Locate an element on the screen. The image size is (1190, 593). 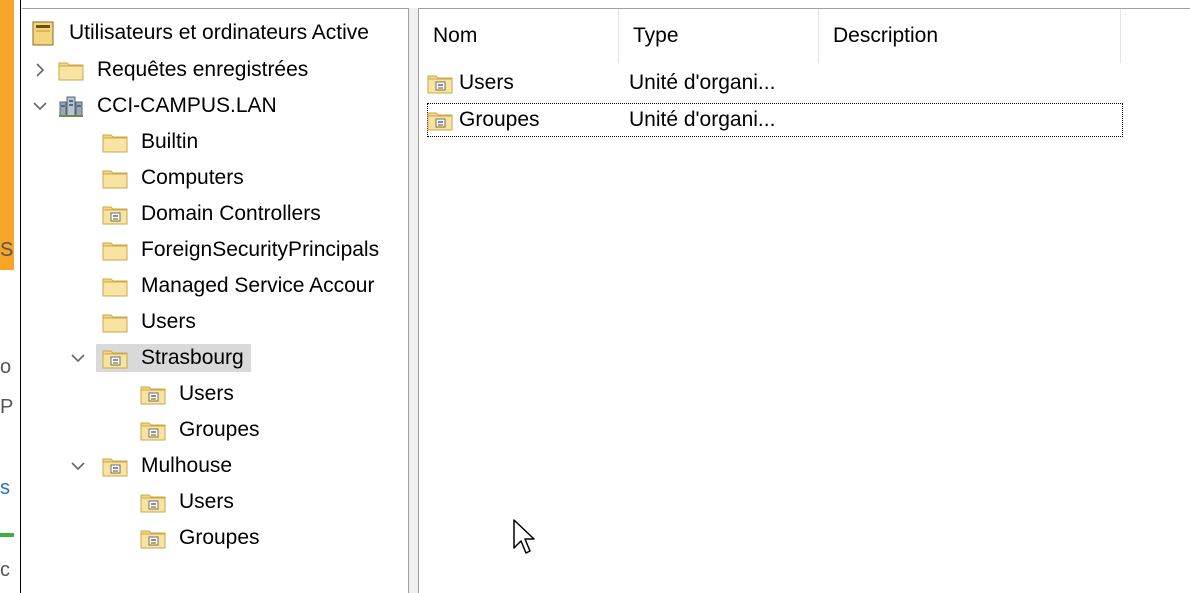
column-header-nom: Nom is located at coordinates (519, 36).